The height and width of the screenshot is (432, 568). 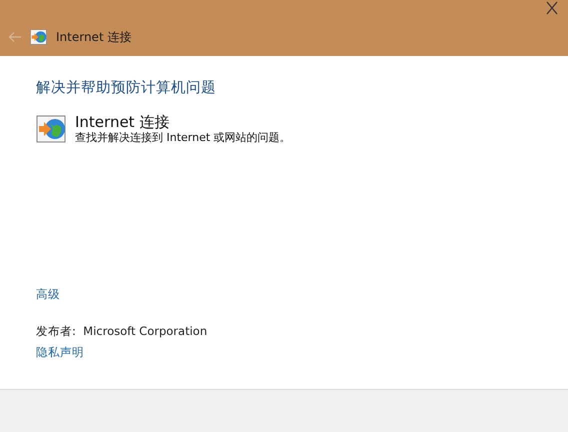 What do you see at coordinates (183, 138) in the screenshot?
I see `troubleshooter-description: 查找并解决连接到 Internet 或网站的问题。` at bounding box center [183, 138].